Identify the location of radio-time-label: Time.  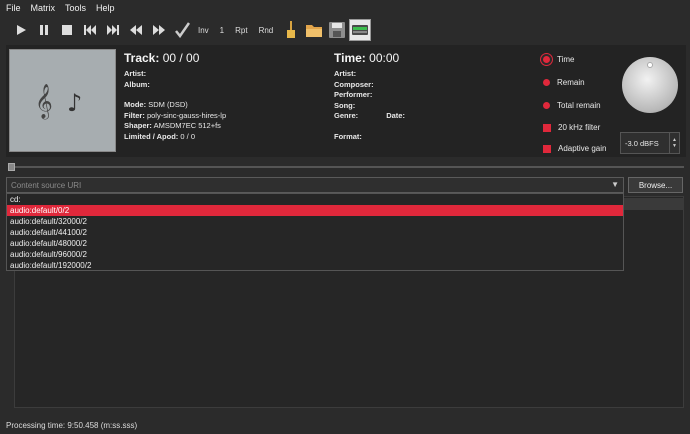
(566, 59).